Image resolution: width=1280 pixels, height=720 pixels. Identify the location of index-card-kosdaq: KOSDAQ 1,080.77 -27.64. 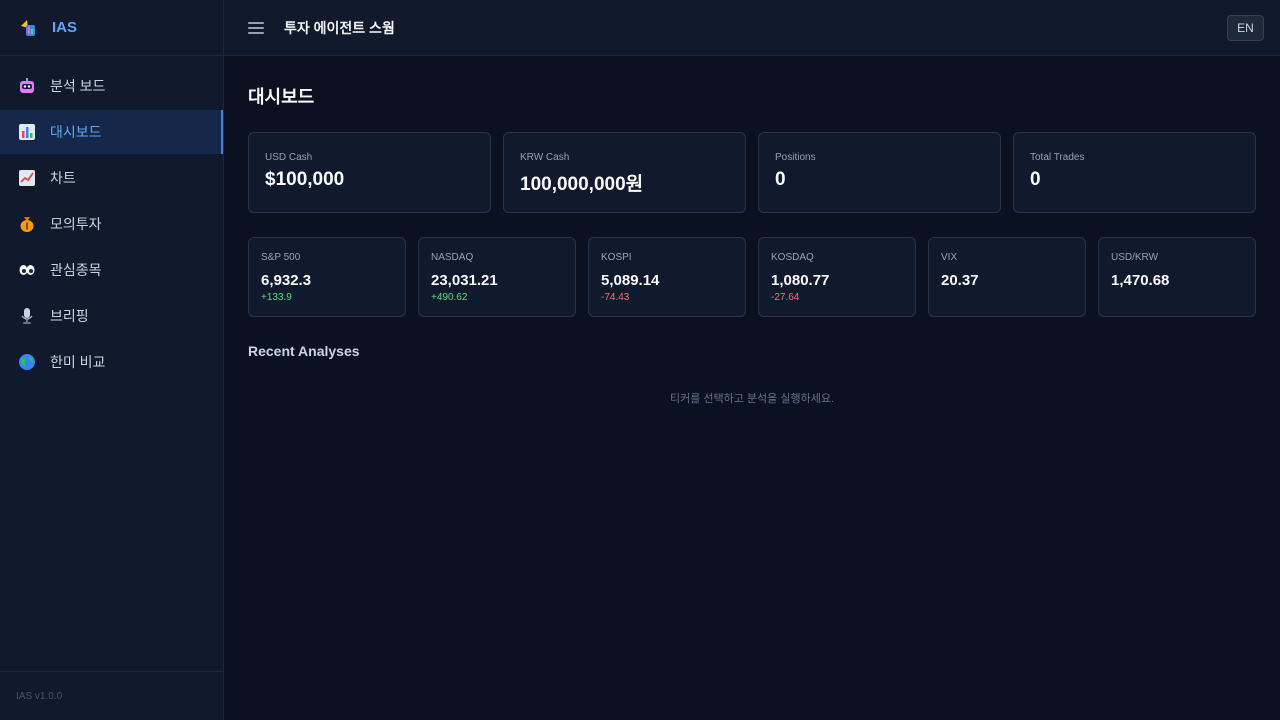
(837, 277).